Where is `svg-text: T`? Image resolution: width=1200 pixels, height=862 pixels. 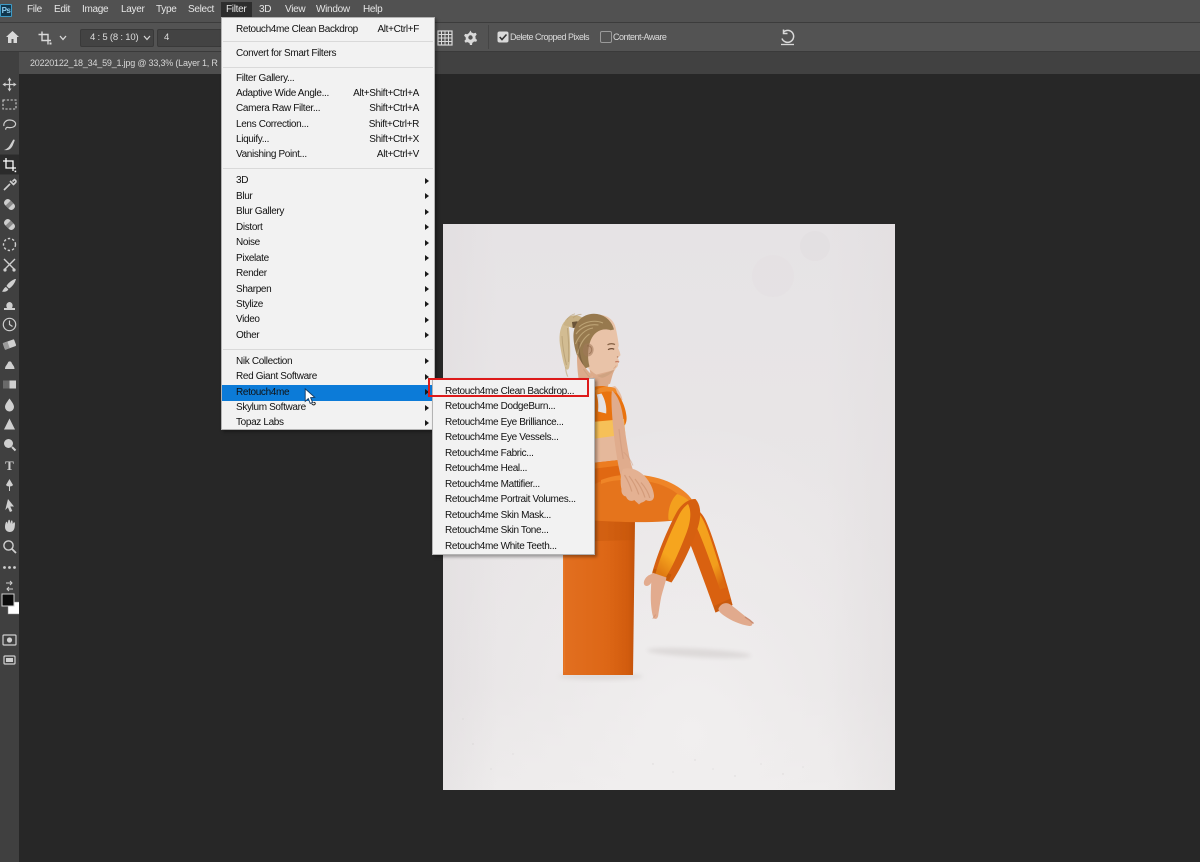 svg-text: T is located at coordinates (9, 465).